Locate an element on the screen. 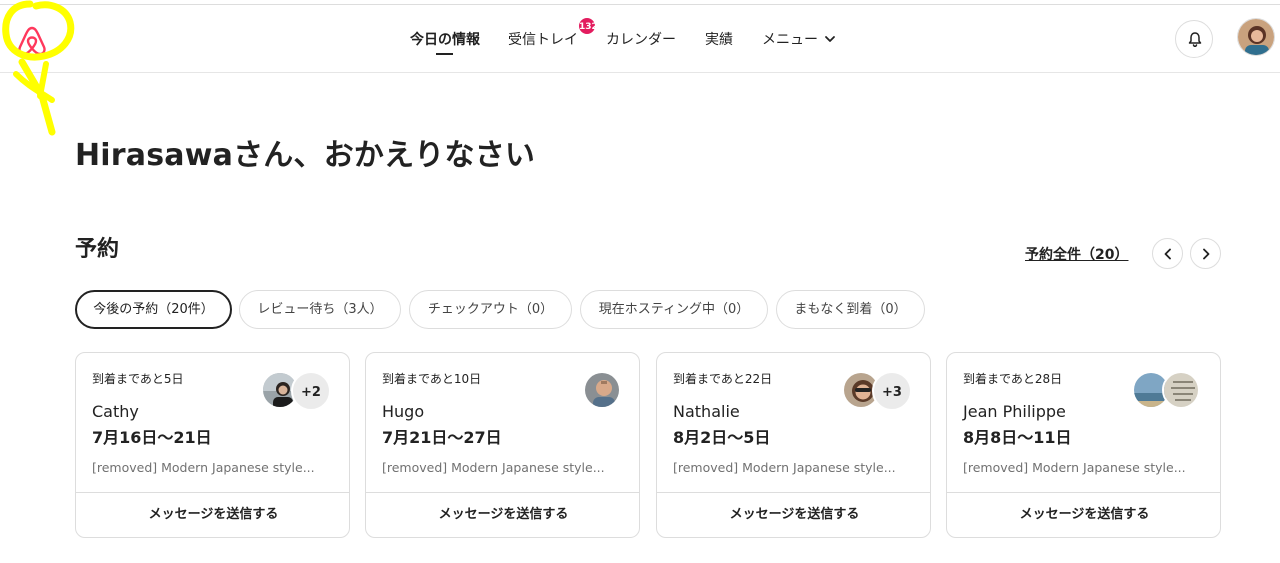  filter-checkout: チェックアウト（0） is located at coordinates (490, 309).